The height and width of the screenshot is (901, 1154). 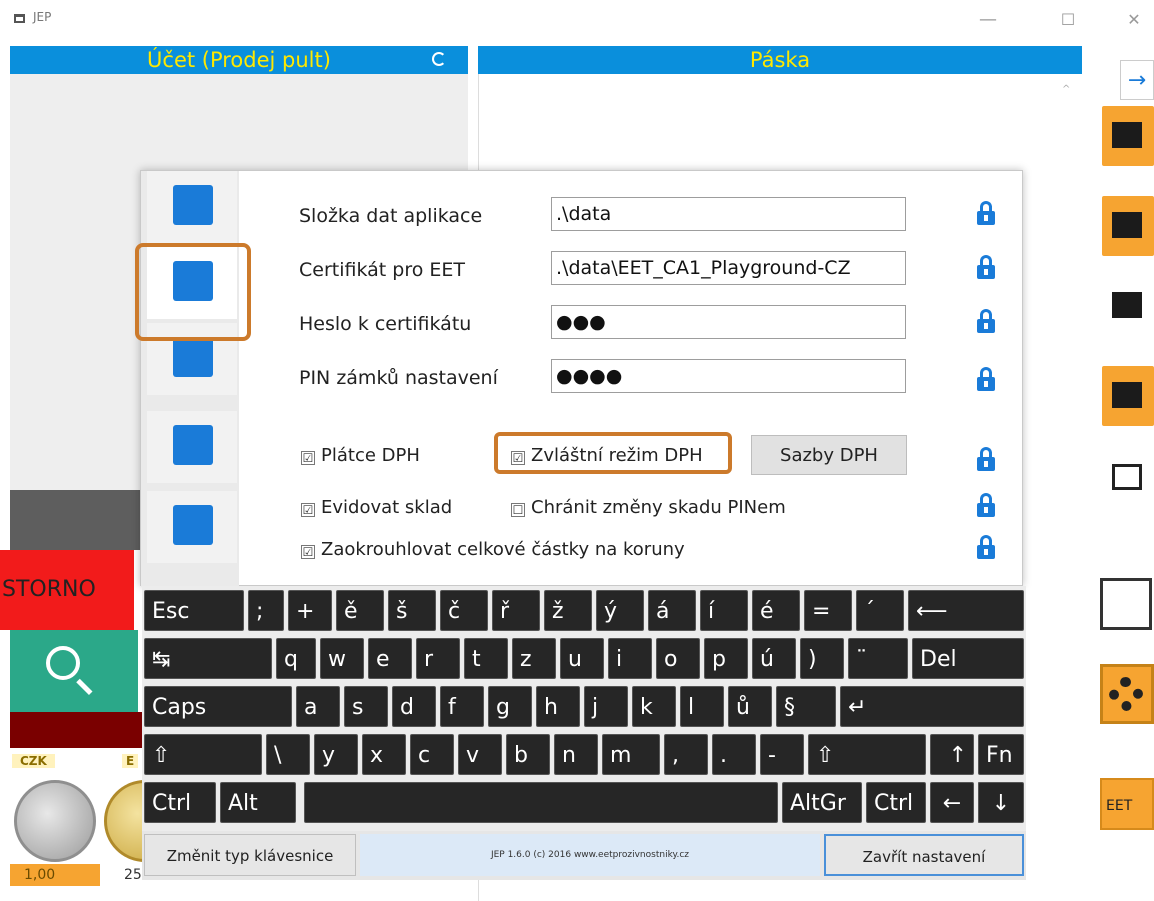 What do you see at coordinates (1128, 136) in the screenshot?
I see `sales-stats-button` at bounding box center [1128, 136].